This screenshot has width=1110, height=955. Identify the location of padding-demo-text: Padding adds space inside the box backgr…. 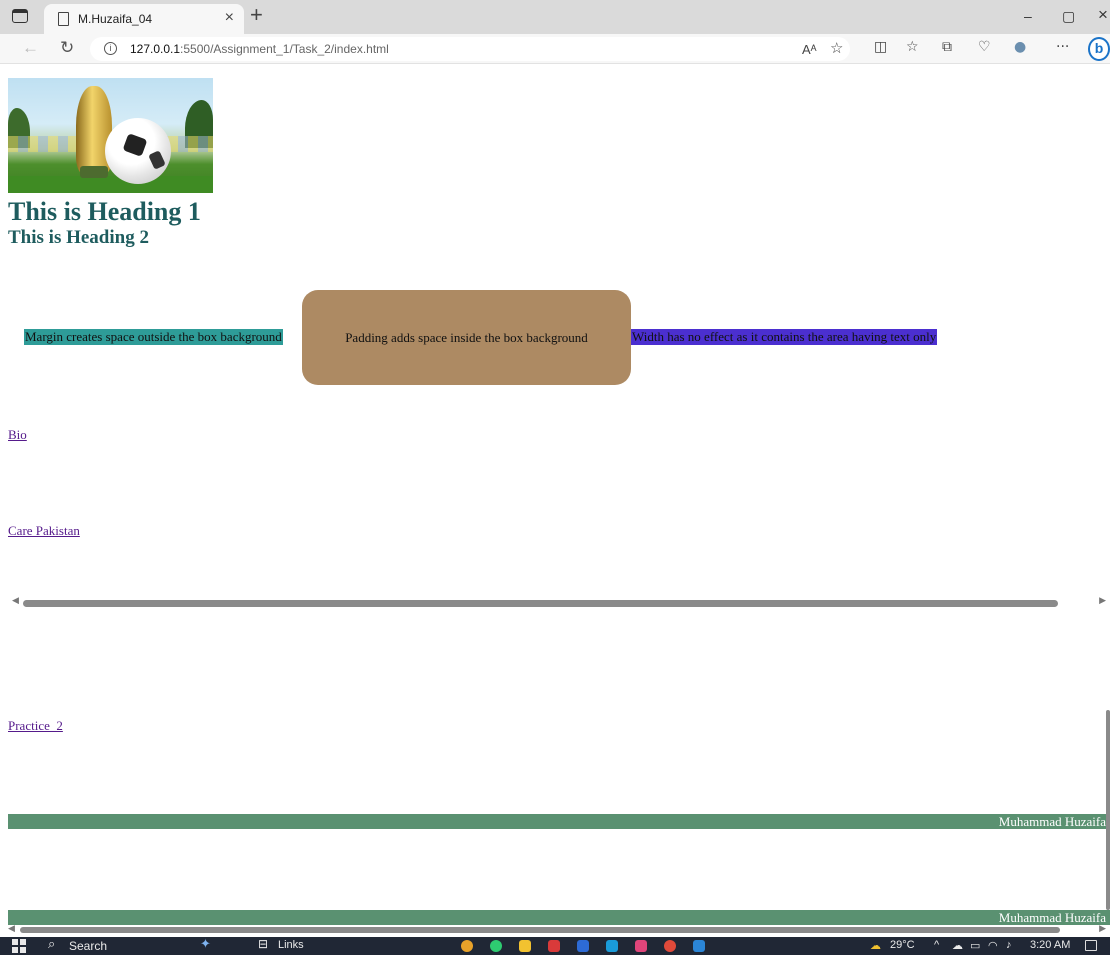
(466, 337).